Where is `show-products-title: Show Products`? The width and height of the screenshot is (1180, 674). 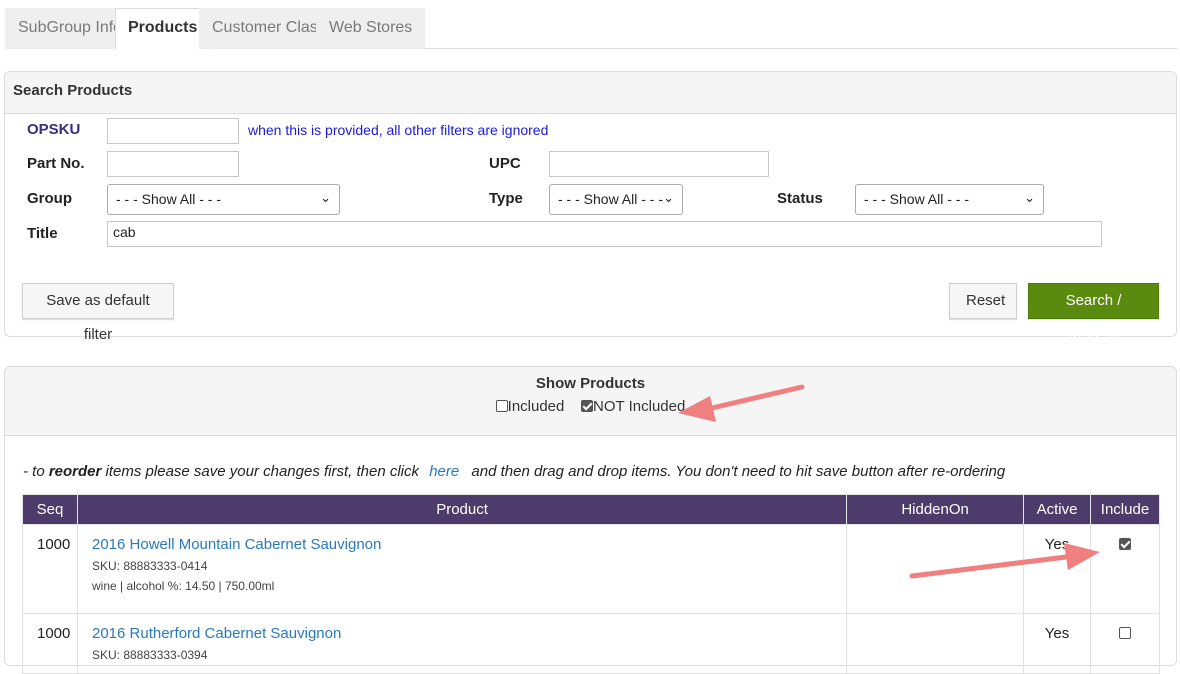
show-products-title: Show Products is located at coordinates (590, 383).